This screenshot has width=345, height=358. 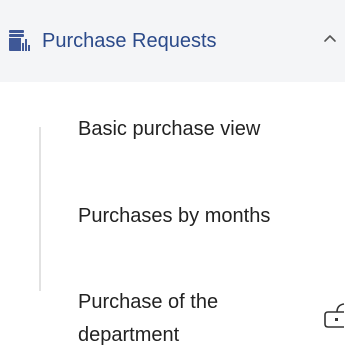 I want to click on open-in-new-icon, so click(x=333, y=317).